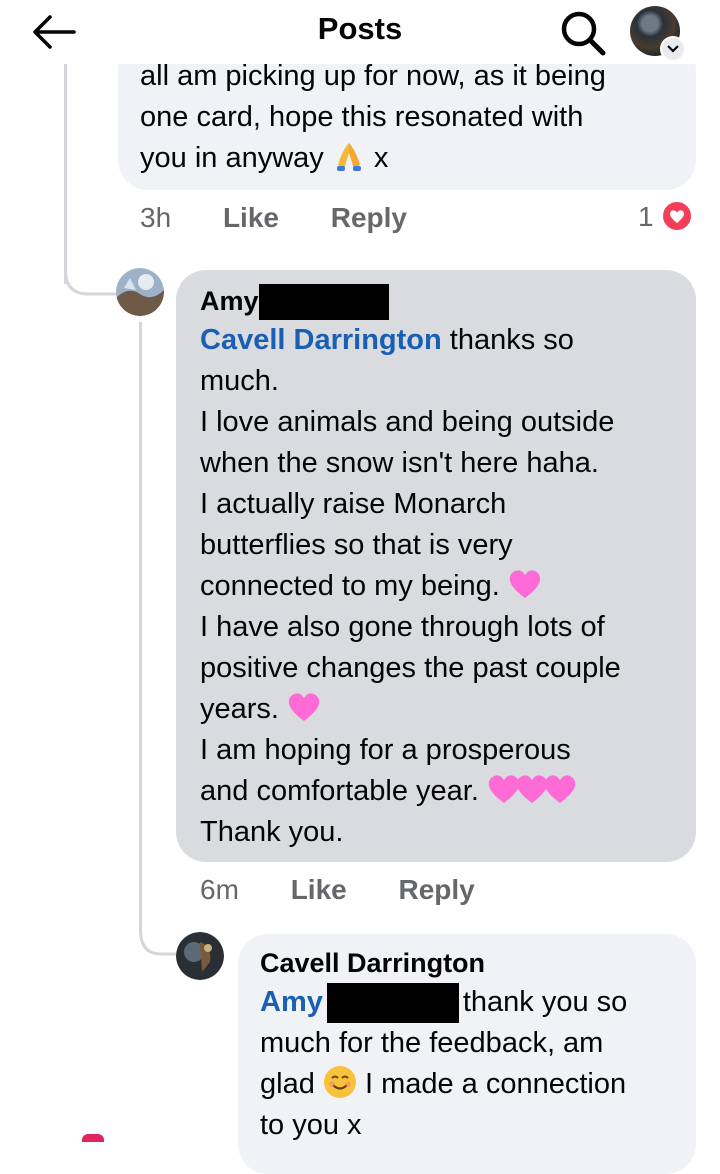 The width and height of the screenshot is (720, 1174). I want to click on comment-text-line: Cavell Darrington thanks so, so click(387, 340).